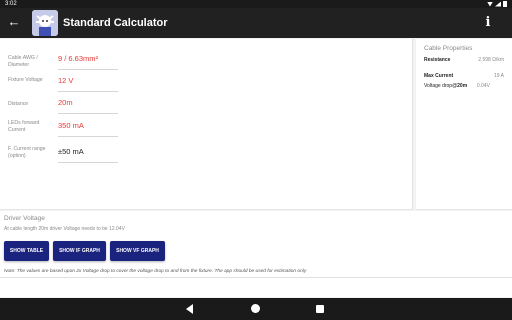 This screenshot has height=320, width=512. What do you see at coordinates (88, 59) in the screenshot?
I see `cable-awg-dropdown: 9 / 6.63mm²` at bounding box center [88, 59].